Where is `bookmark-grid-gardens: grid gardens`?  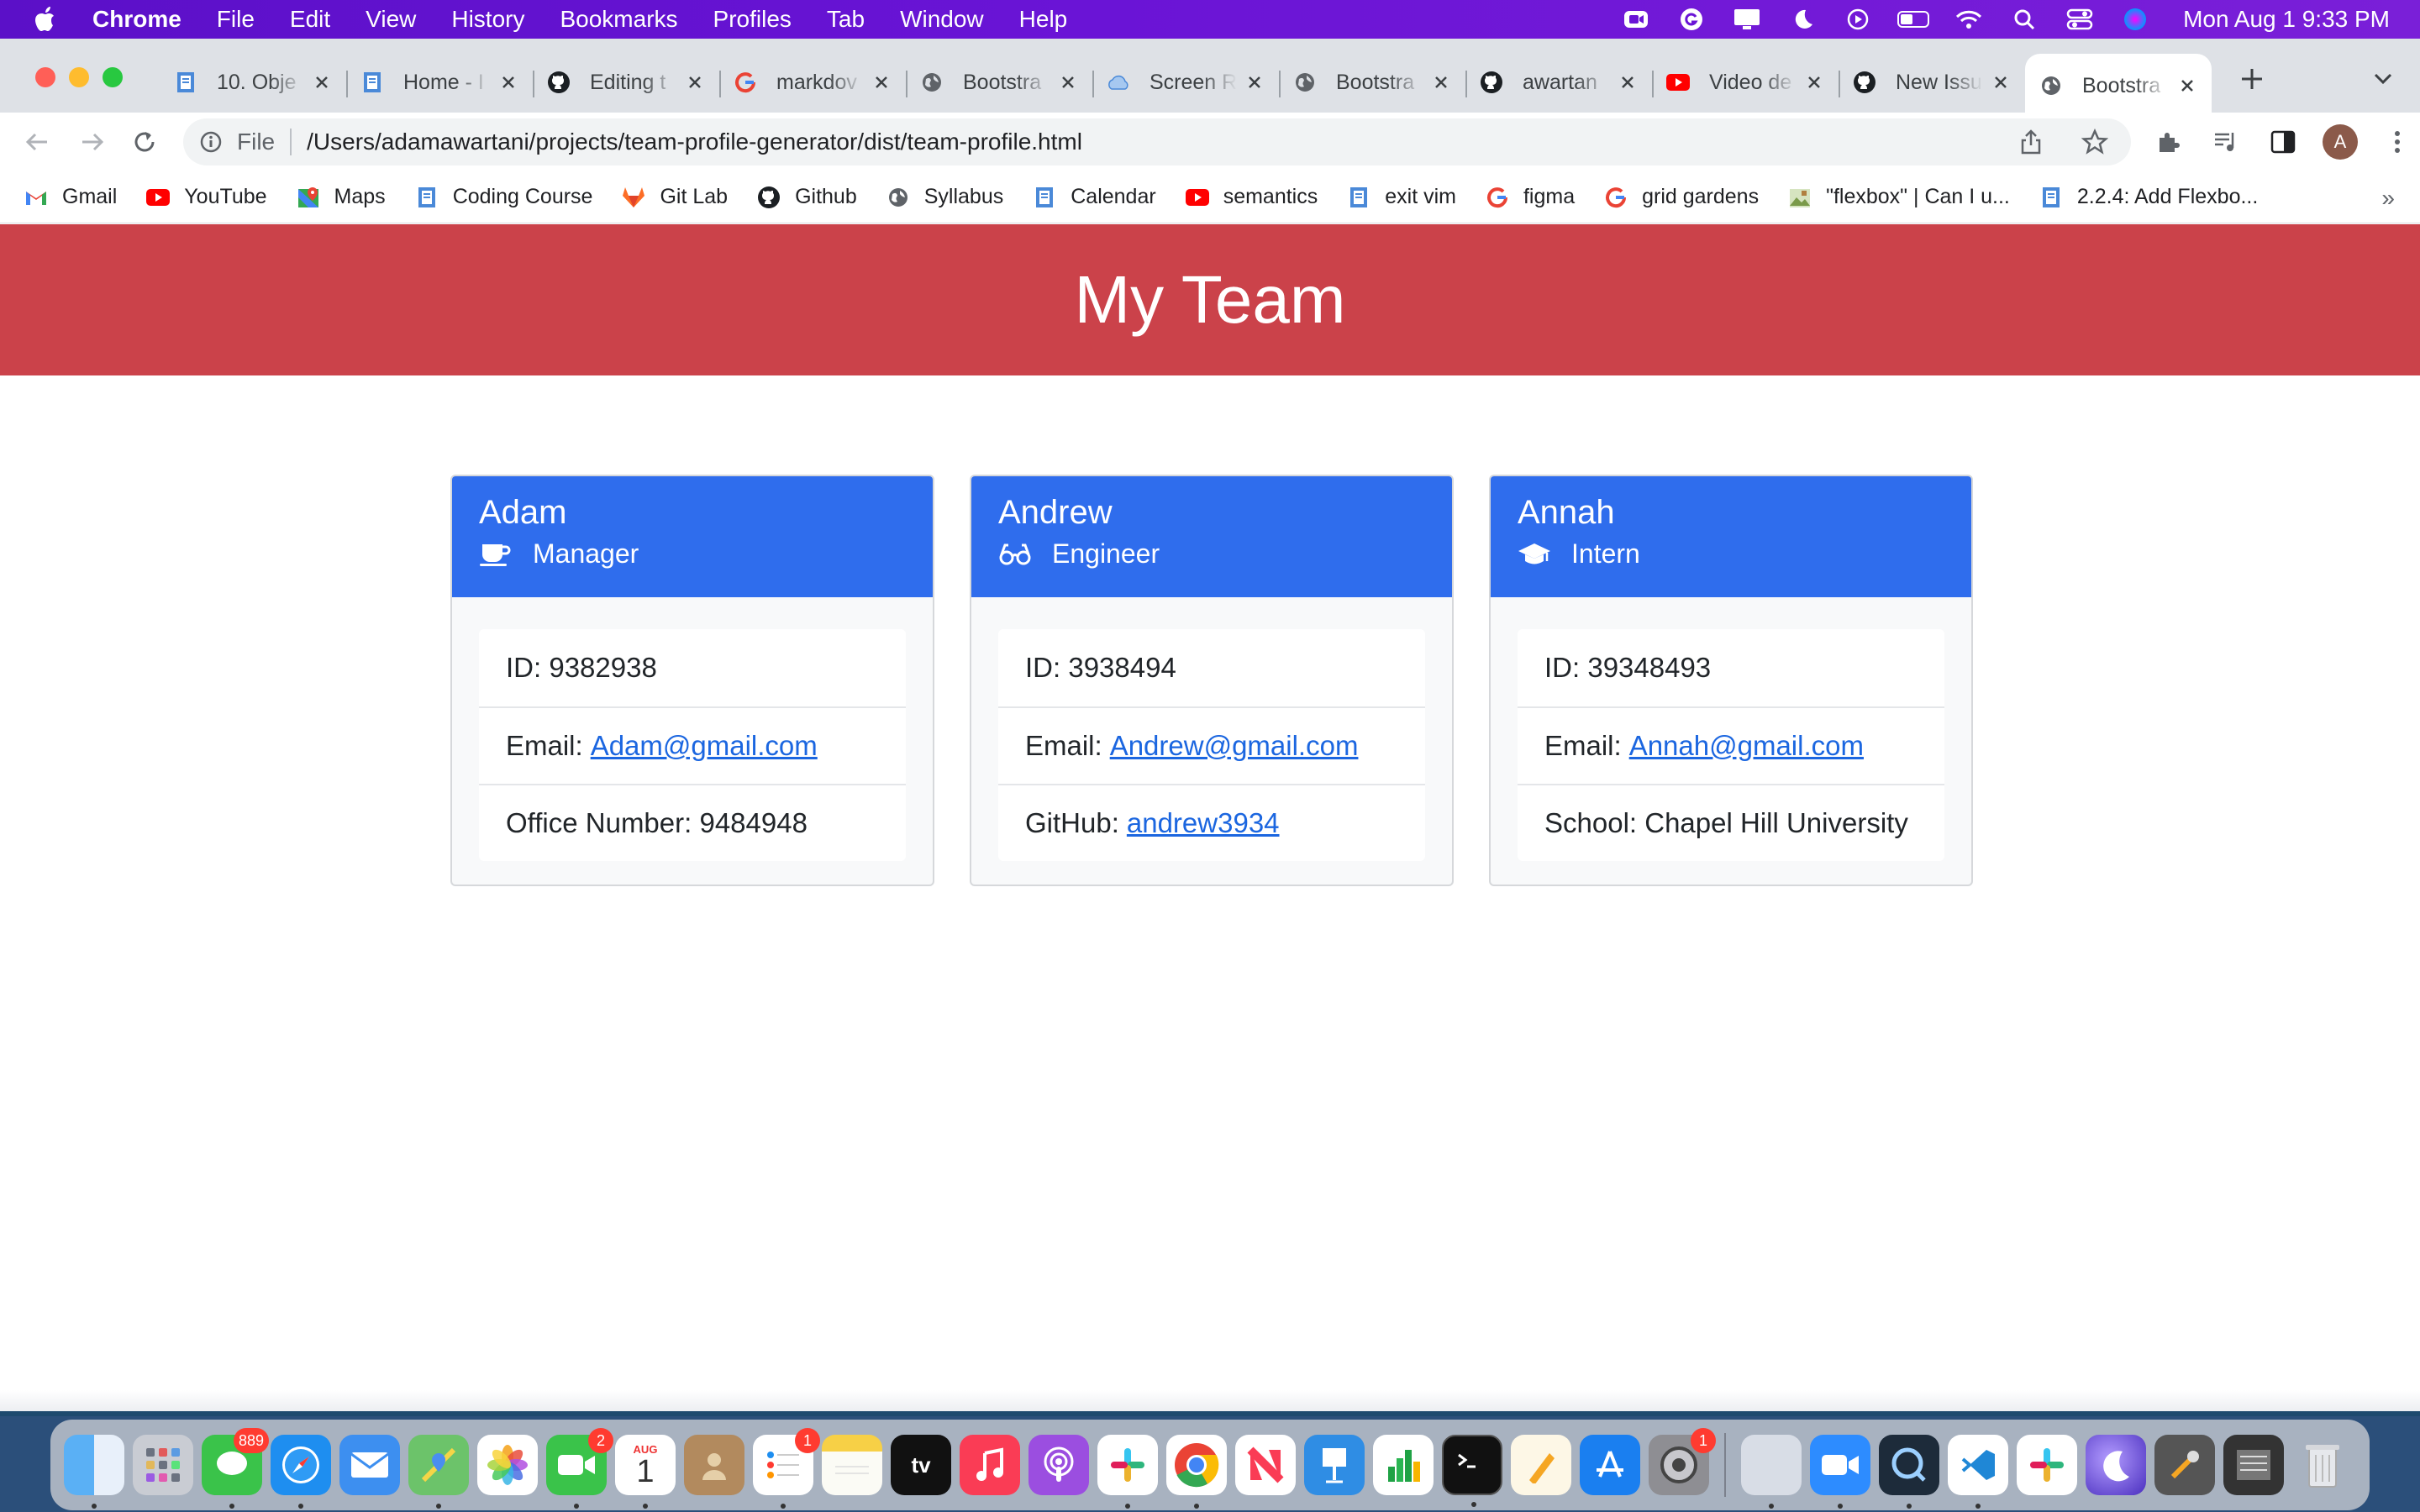 bookmark-grid-gardens: grid gardens is located at coordinates (1681, 197).